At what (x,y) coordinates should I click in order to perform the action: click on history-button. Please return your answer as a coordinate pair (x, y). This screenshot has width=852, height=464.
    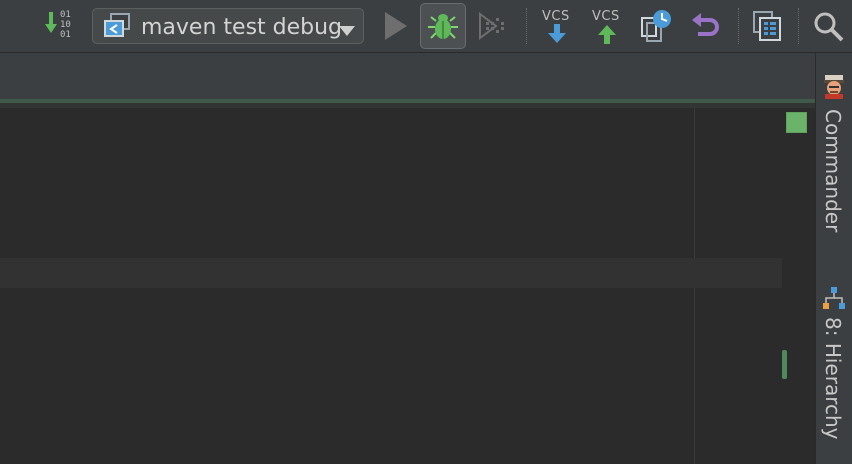
    Looking at the image, I should click on (657, 26).